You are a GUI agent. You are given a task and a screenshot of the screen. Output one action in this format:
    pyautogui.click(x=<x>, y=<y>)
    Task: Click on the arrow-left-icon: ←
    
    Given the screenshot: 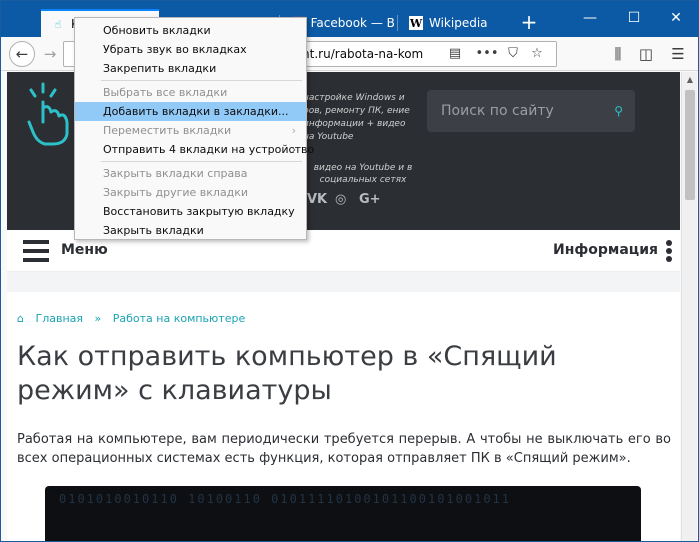 What is the action you would take?
    pyautogui.click(x=22, y=54)
    